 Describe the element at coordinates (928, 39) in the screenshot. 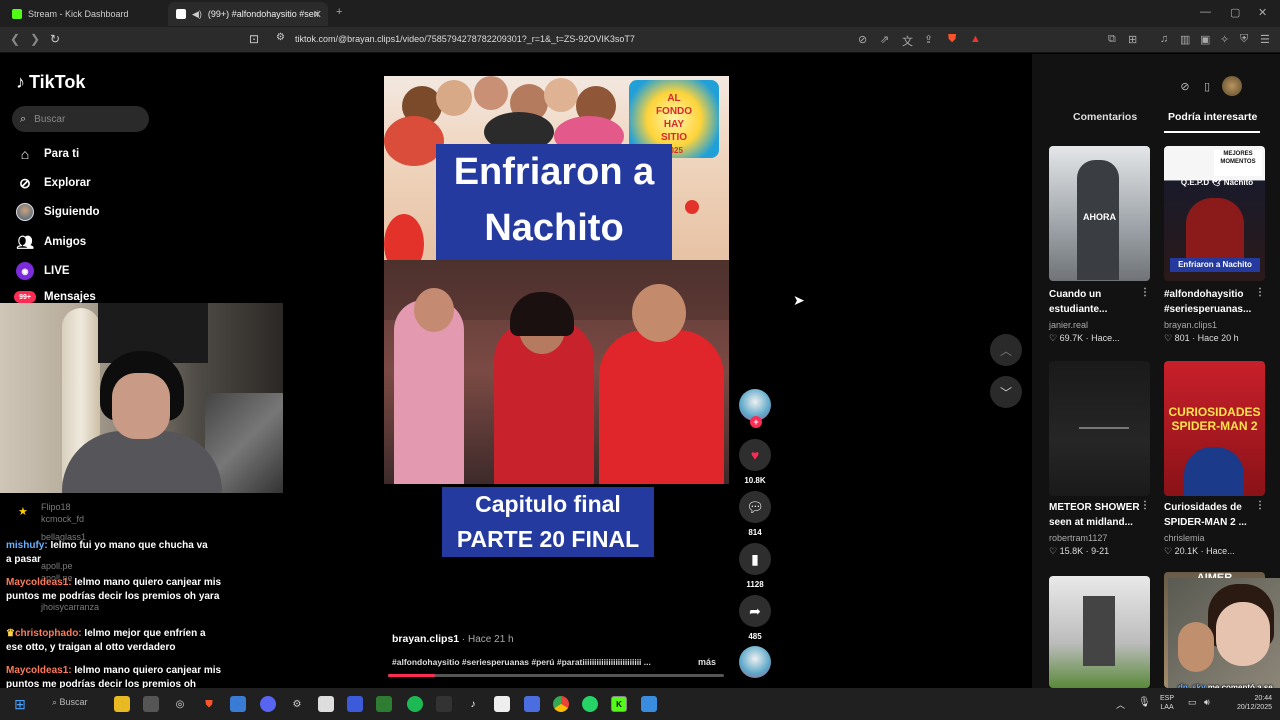

I see `share-icon: ⇪` at that location.